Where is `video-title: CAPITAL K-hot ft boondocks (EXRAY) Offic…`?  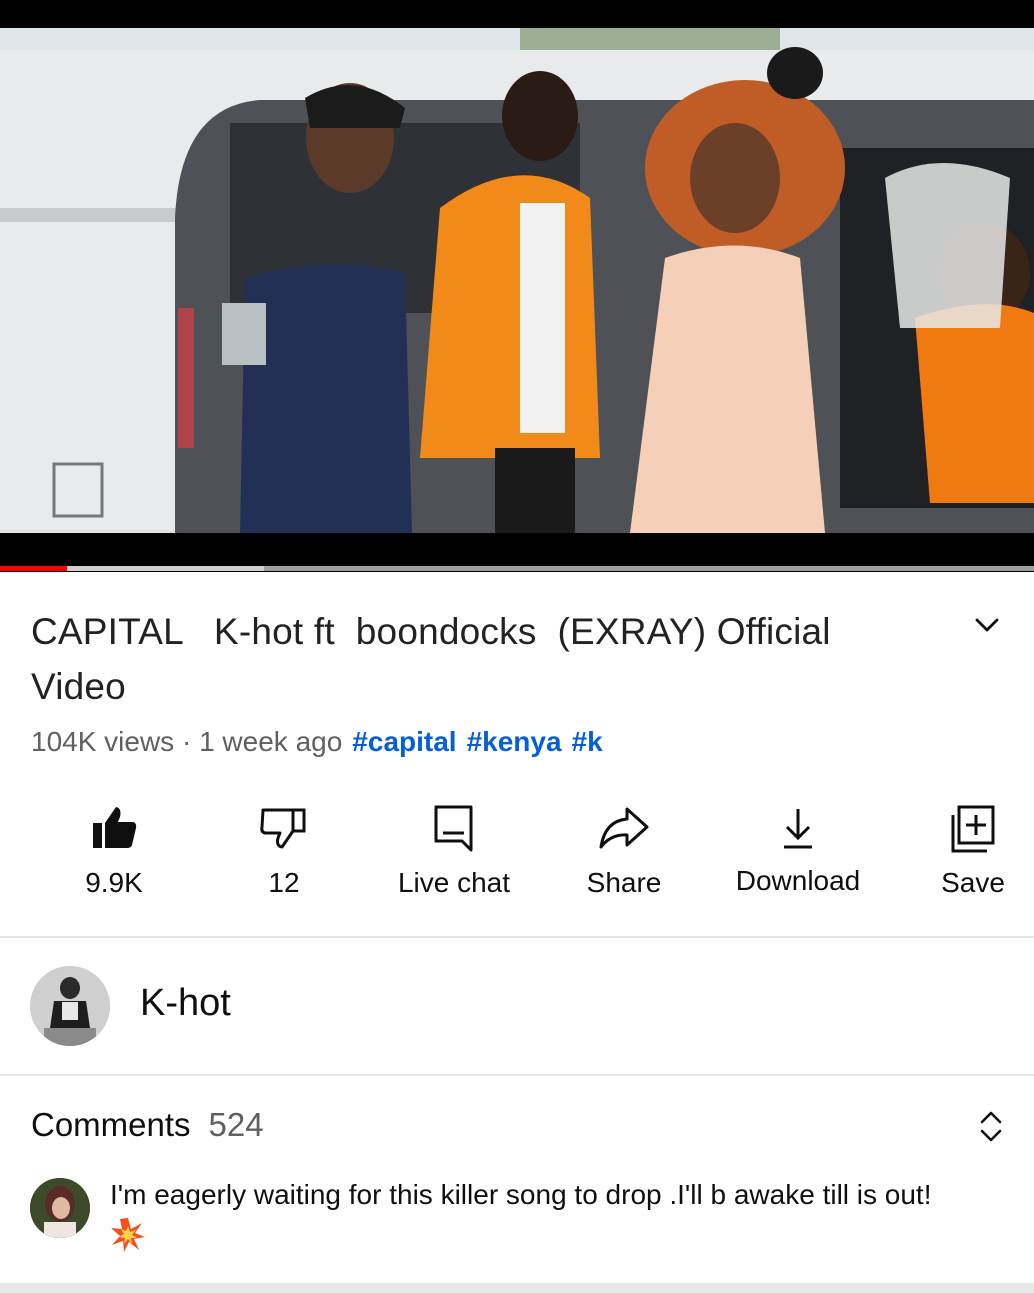
video-title: CAPITAL K-hot ft boondocks (EXRAY) Offic… is located at coordinates (481, 659).